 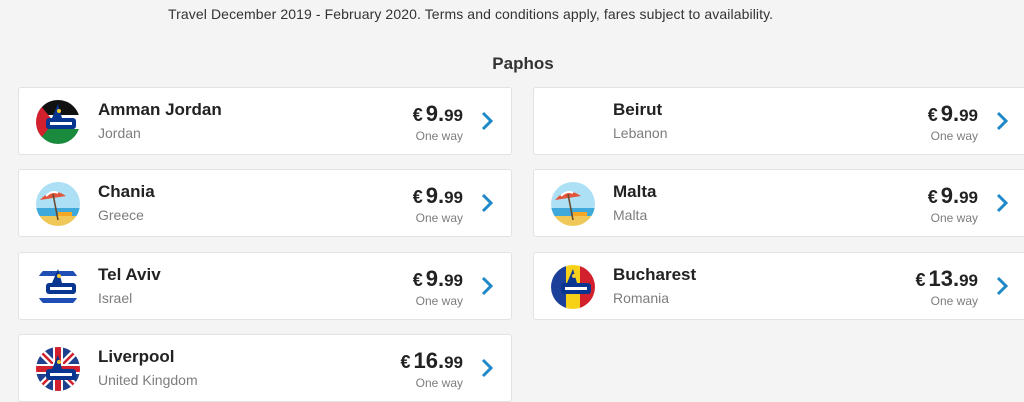 What do you see at coordinates (265, 121) in the screenshot?
I see `fare-card-amman: Amman Jordan Jordan €9.99 One way` at bounding box center [265, 121].